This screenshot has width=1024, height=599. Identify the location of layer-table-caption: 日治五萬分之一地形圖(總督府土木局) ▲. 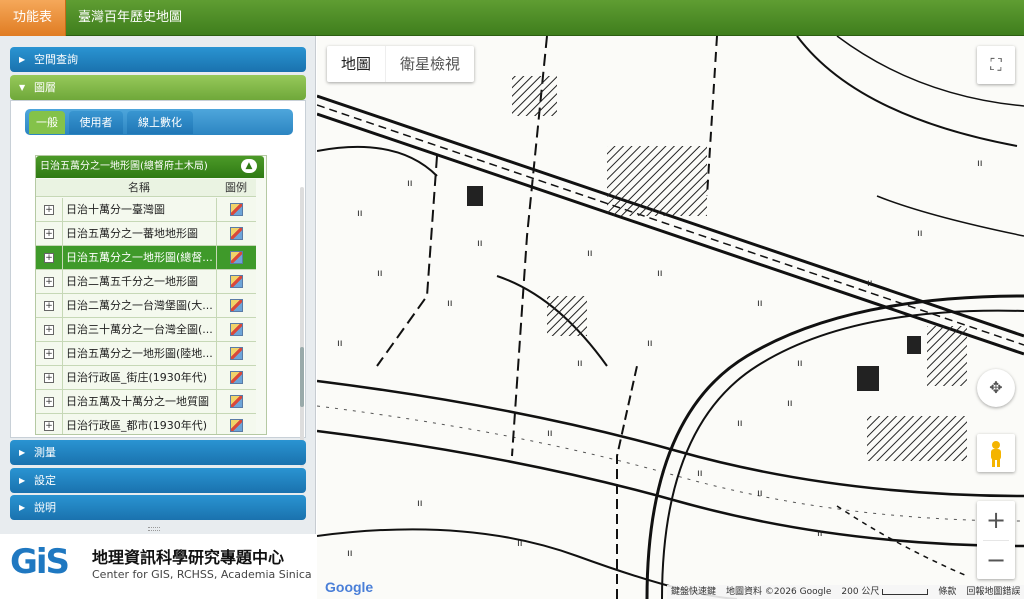
(150, 167).